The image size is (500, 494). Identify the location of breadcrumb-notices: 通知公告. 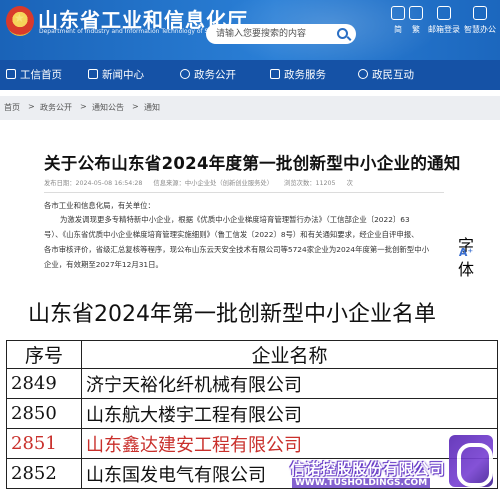
(108, 107).